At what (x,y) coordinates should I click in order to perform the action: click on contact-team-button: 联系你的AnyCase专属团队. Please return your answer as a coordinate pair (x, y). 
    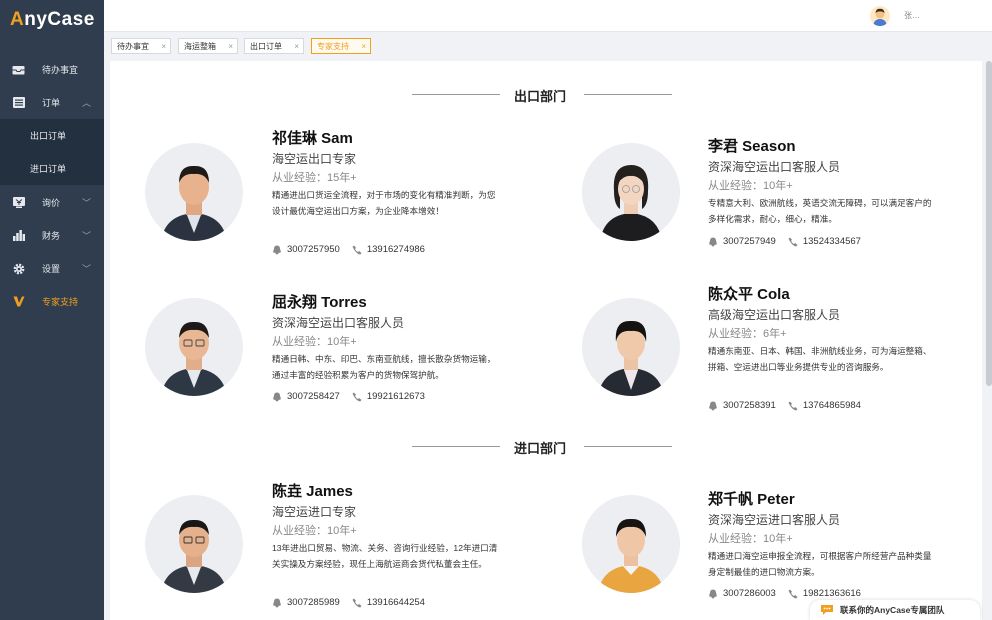
    Looking at the image, I should click on (895, 610).